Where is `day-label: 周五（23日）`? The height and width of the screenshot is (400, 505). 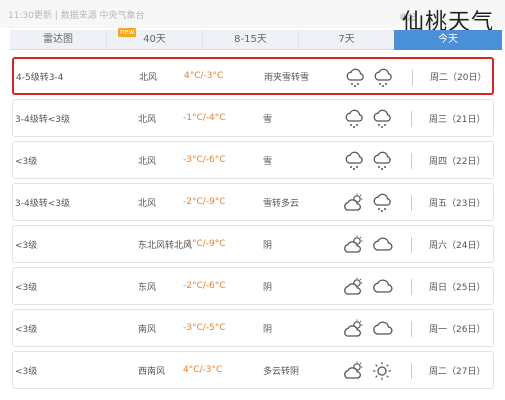 day-label: 周五（23日） is located at coordinates (457, 203).